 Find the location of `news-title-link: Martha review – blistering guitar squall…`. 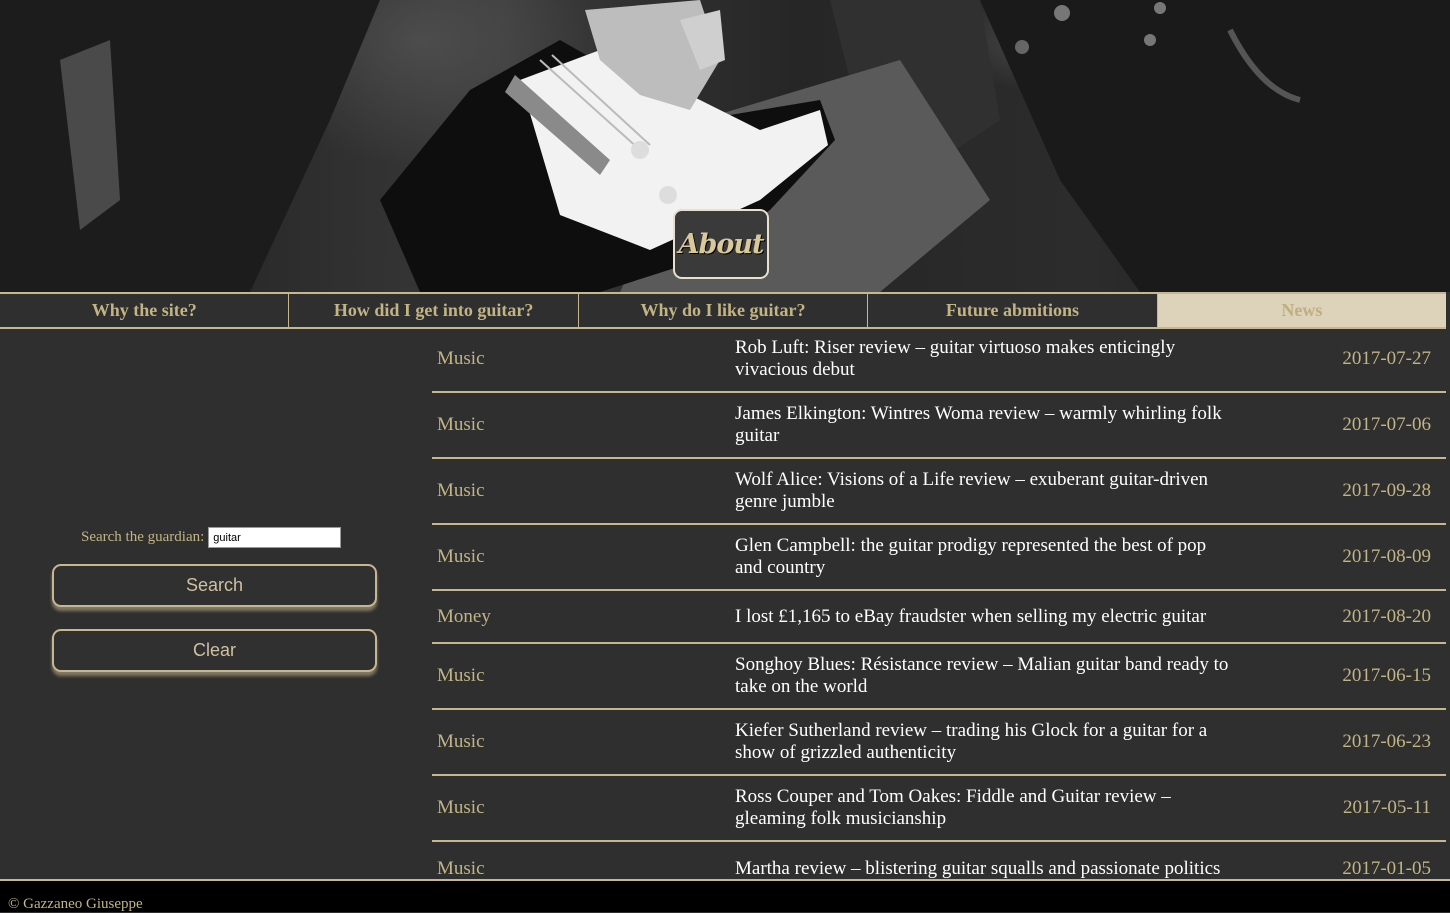

news-title-link: Martha review – blistering guitar squall… is located at coordinates (985, 869).